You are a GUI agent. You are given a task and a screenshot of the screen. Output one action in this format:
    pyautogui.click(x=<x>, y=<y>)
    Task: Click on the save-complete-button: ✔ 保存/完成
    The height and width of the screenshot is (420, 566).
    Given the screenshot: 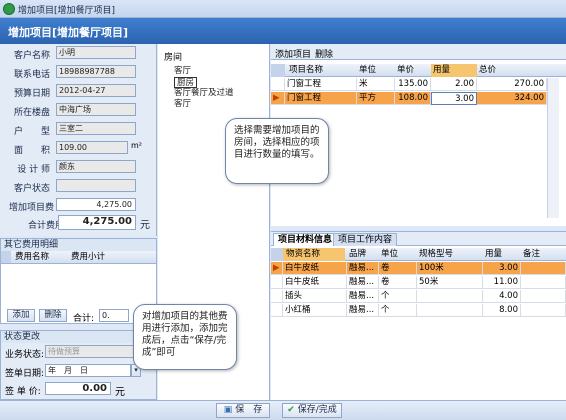 What is the action you would take?
    pyautogui.click(x=312, y=410)
    